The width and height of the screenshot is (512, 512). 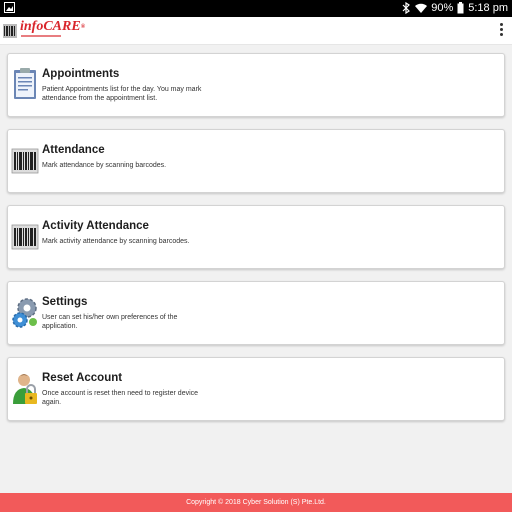 What do you see at coordinates (65, 302) in the screenshot?
I see `menu-item-title: Settings` at bounding box center [65, 302].